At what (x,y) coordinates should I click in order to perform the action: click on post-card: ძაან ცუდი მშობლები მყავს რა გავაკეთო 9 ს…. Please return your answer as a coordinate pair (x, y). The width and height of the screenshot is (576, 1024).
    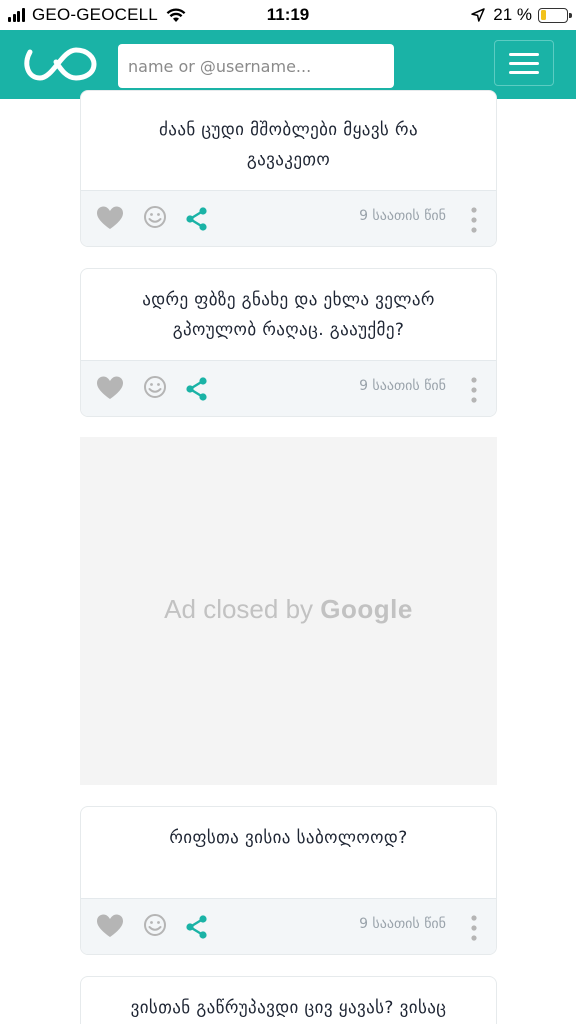
    Looking at the image, I should click on (288, 168).